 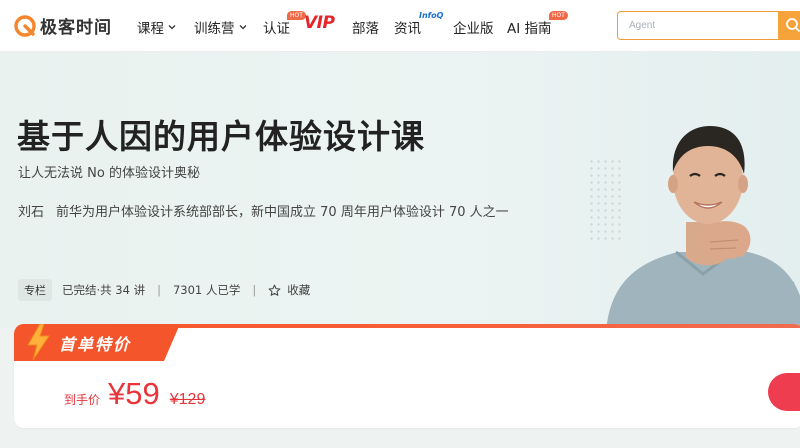 What do you see at coordinates (150, 29) in the screenshot?
I see `nav-item-label: 课程` at bounding box center [150, 29].